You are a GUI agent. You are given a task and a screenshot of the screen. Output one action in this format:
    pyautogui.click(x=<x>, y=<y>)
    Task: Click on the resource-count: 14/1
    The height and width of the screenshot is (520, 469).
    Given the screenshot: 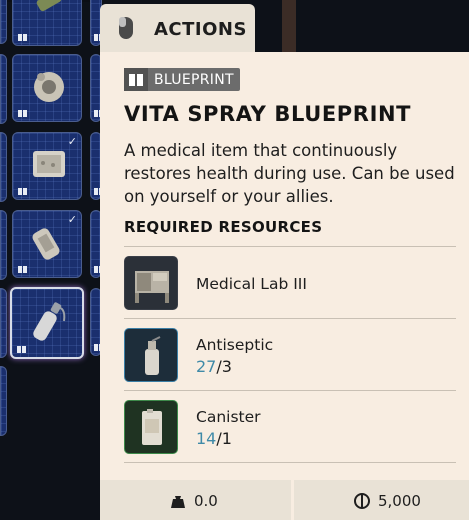 What is the action you would take?
    pyautogui.click(x=214, y=438)
    